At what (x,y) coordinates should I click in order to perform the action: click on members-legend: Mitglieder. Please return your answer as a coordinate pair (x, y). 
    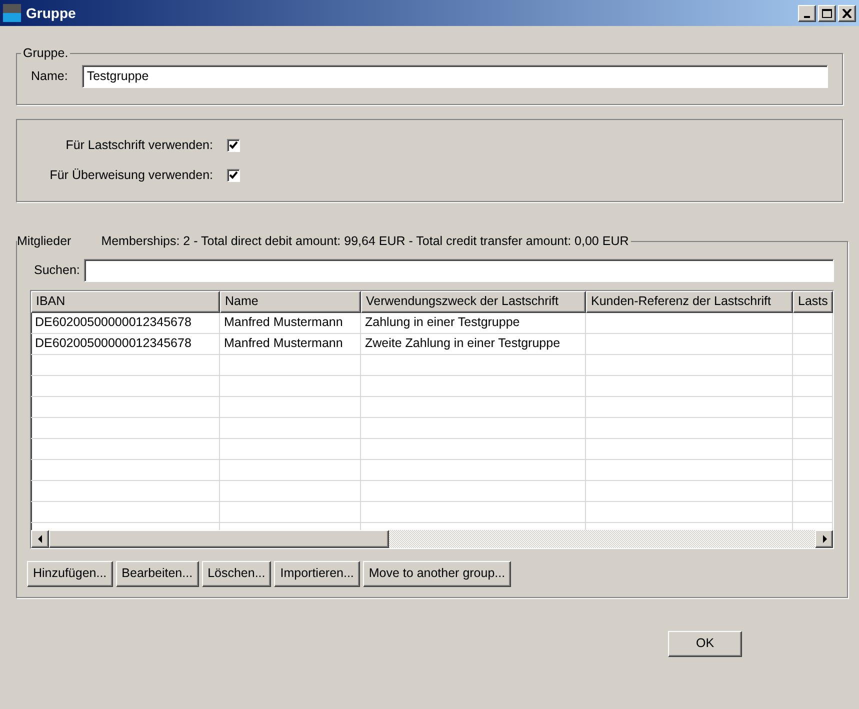
    Looking at the image, I should click on (44, 241).